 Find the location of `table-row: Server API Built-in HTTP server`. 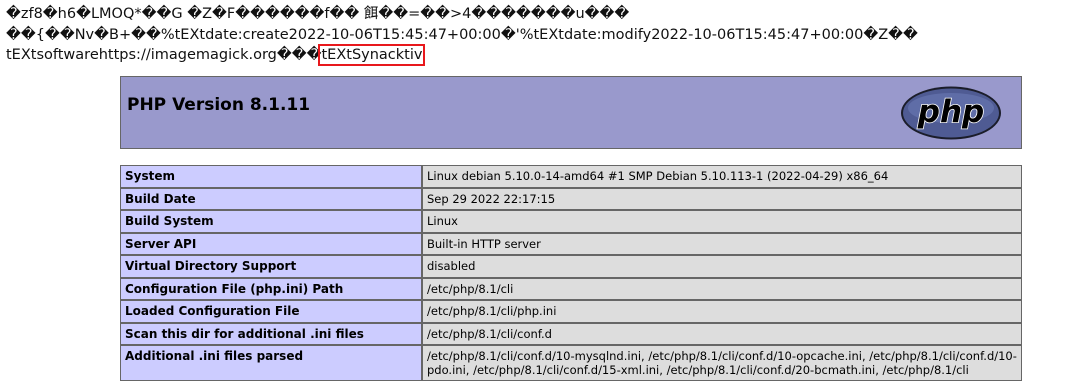

table-row: Server API Built-in HTTP server is located at coordinates (571, 243).